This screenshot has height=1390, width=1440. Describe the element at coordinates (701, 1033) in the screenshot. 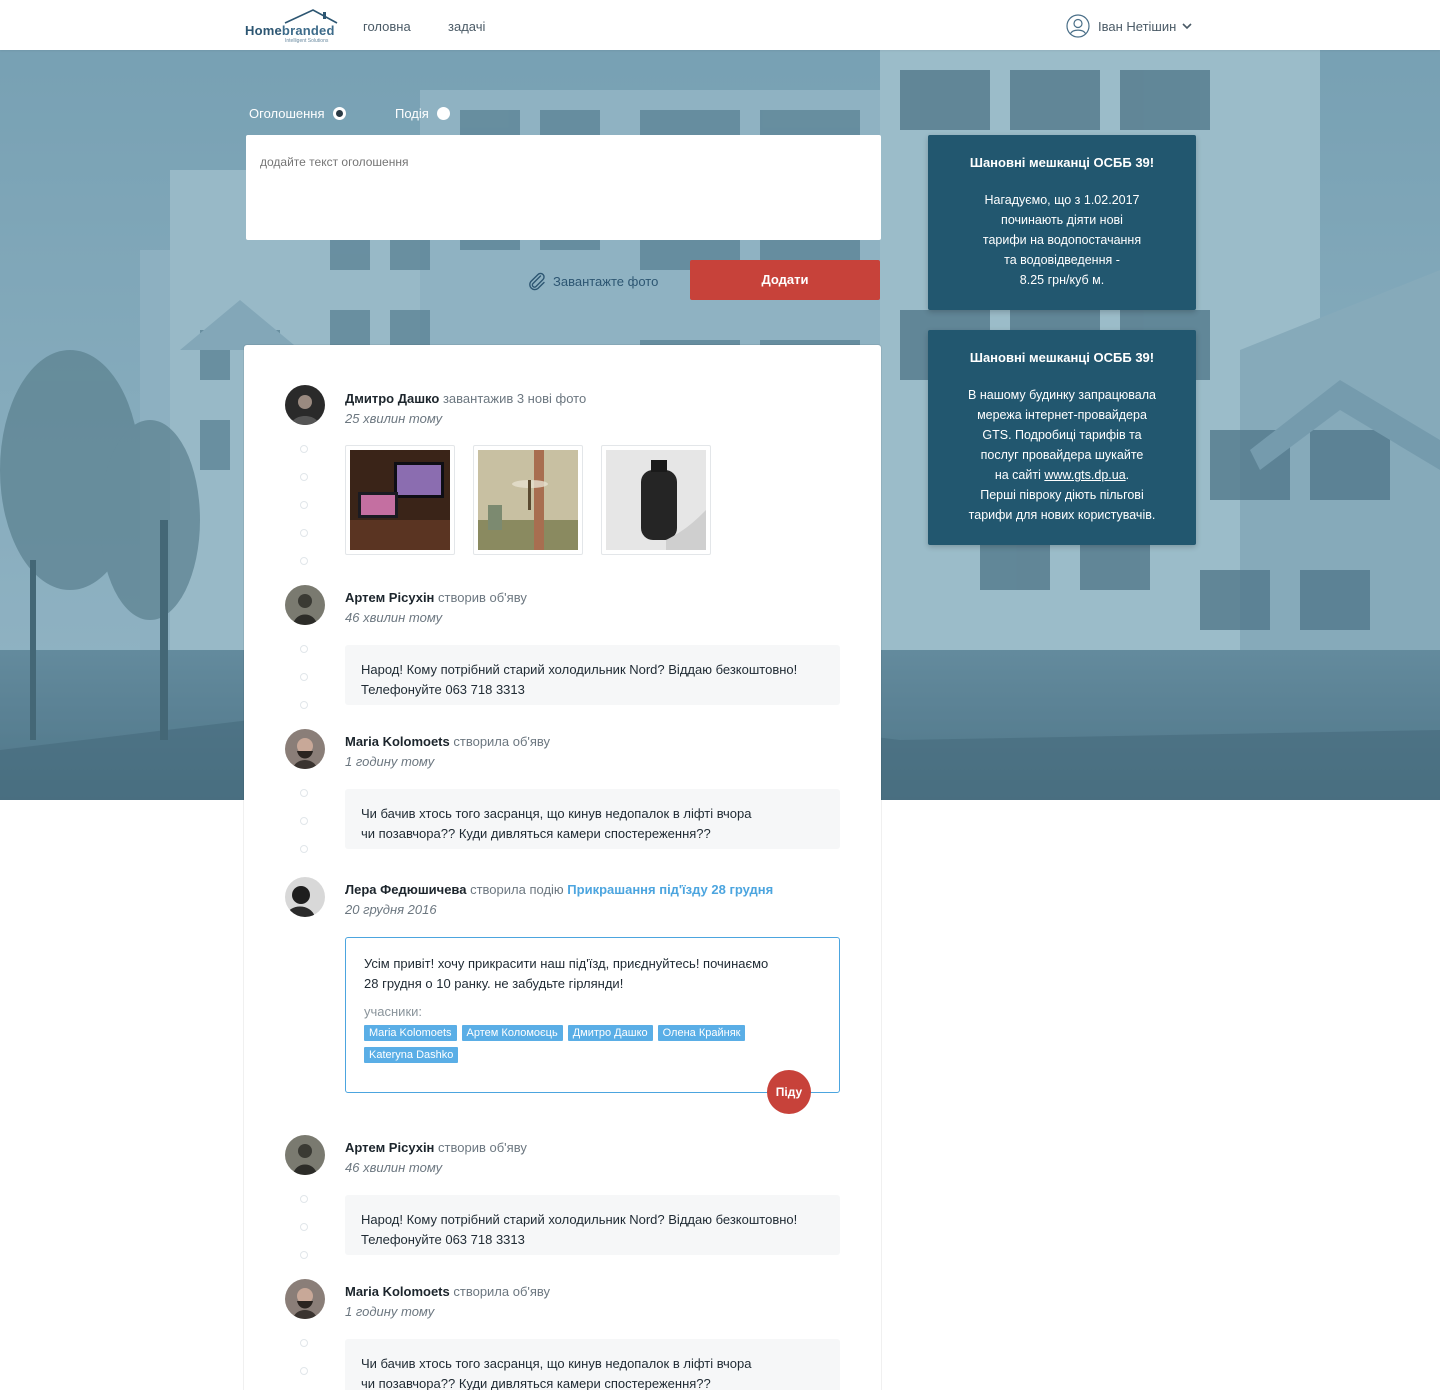

I see `participant-tag: Олена Крайняк` at that location.